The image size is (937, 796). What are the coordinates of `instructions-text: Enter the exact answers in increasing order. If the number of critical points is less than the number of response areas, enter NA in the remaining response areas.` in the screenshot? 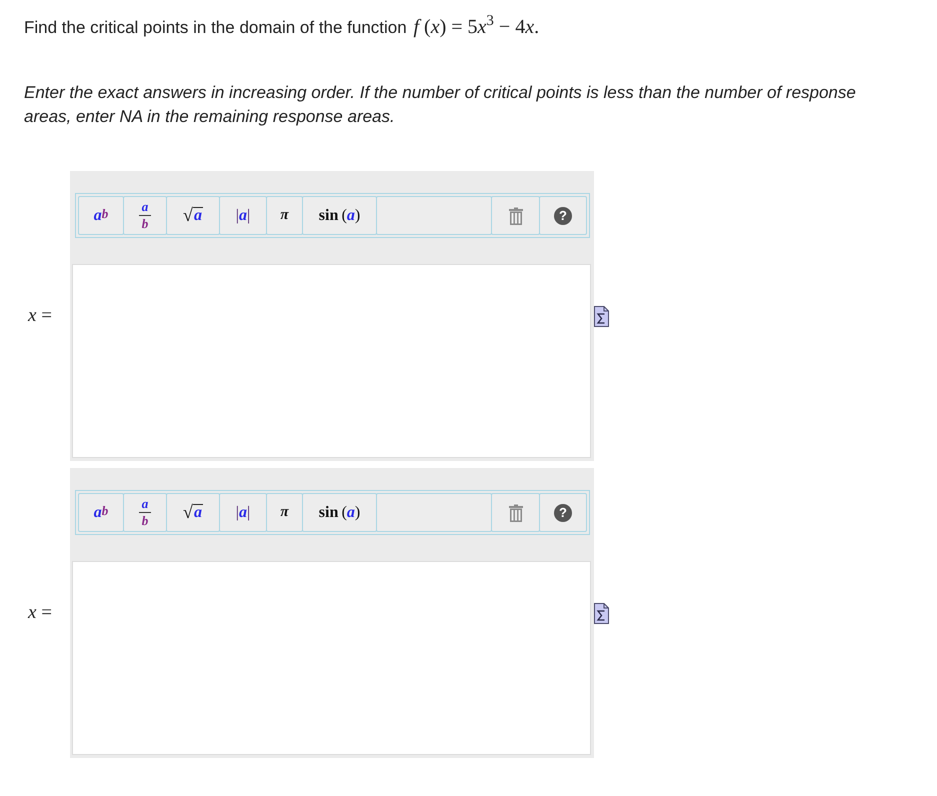 It's located at (440, 105).